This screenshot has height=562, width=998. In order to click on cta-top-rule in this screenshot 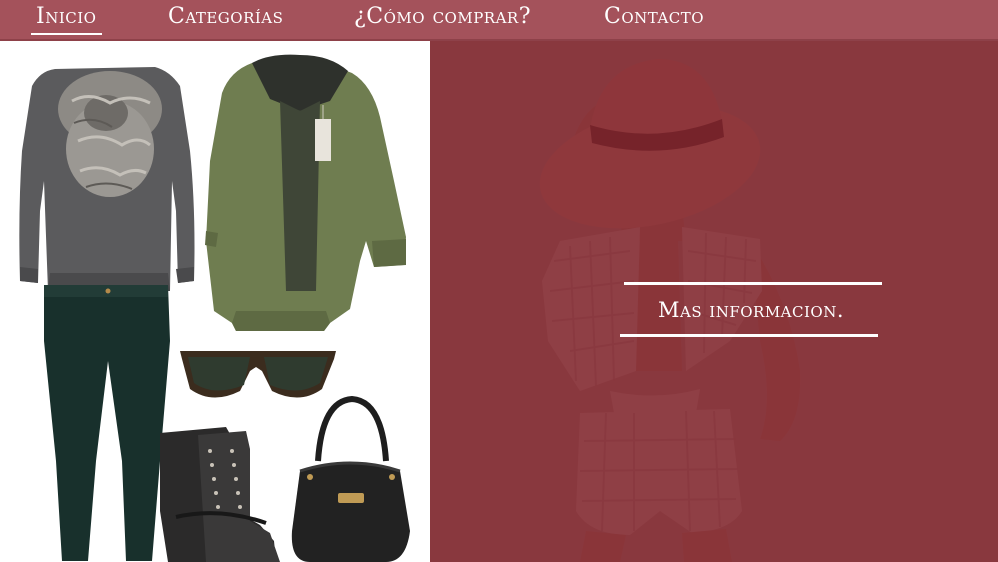, I will do `click(753, 283)`.